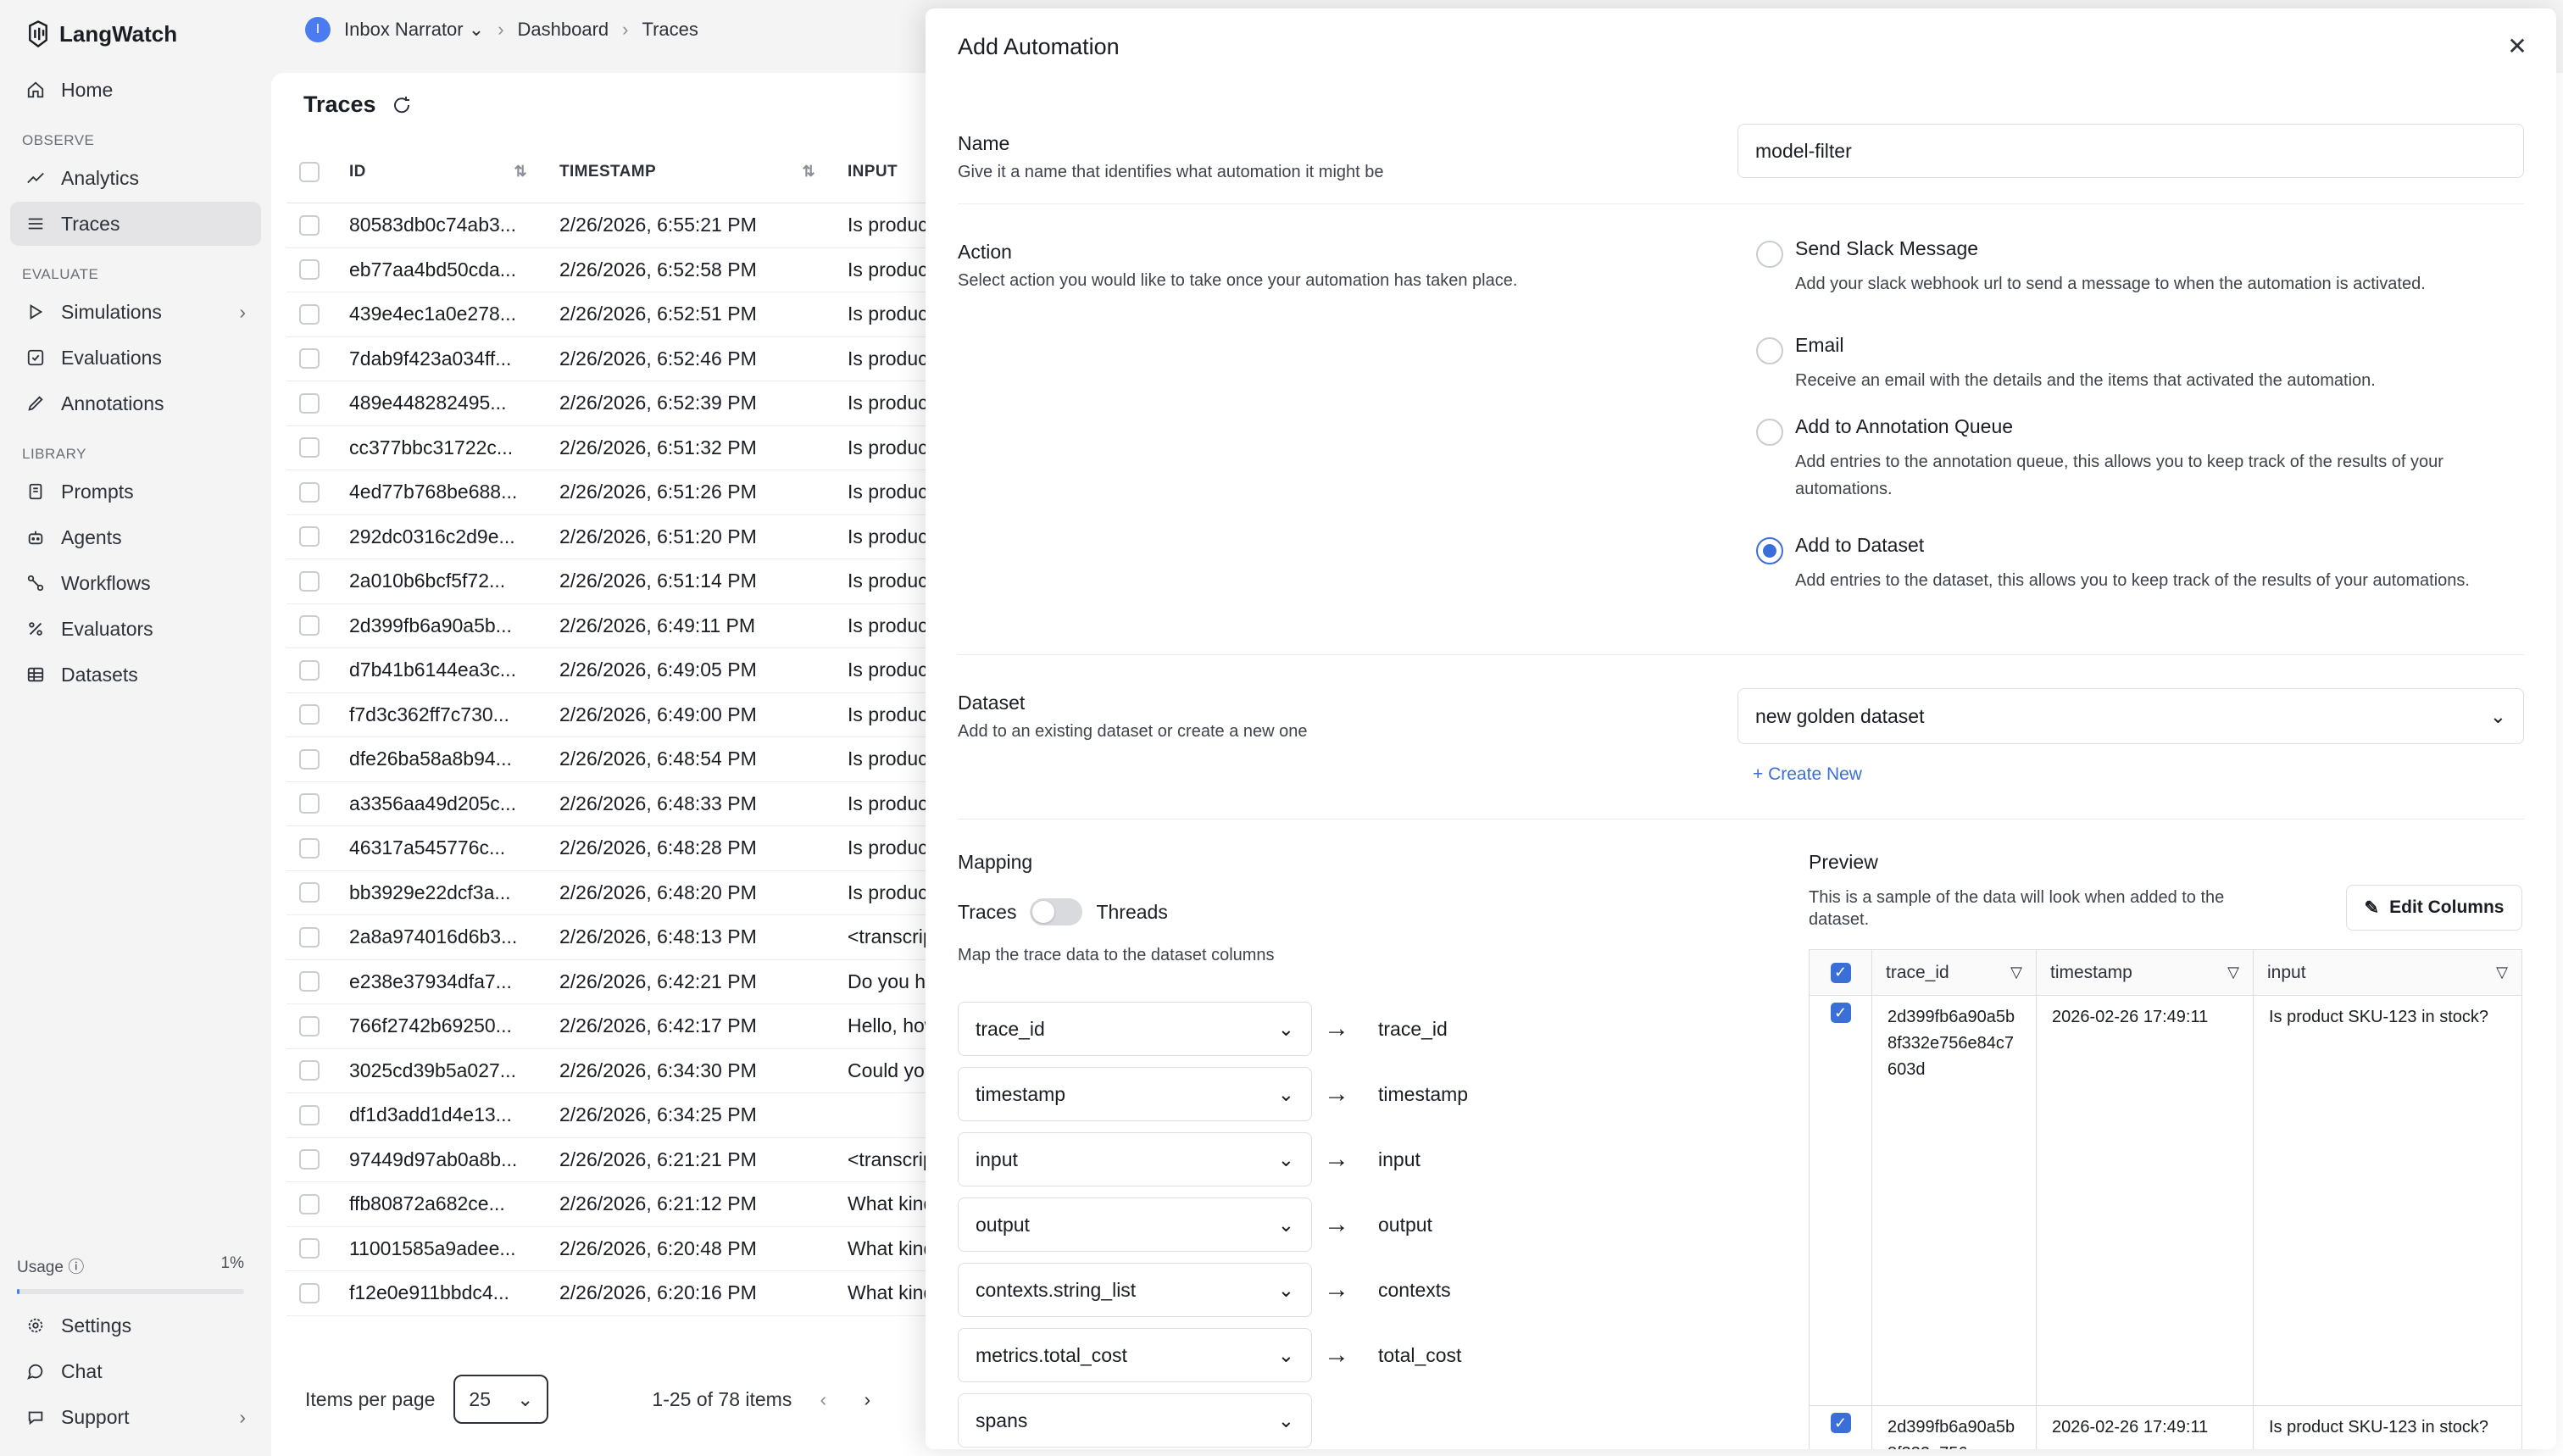 The image size is (2563, 1456). I want to click on mapping-source-select: metrics.total_cost ⌄, so click(1135, 1355).